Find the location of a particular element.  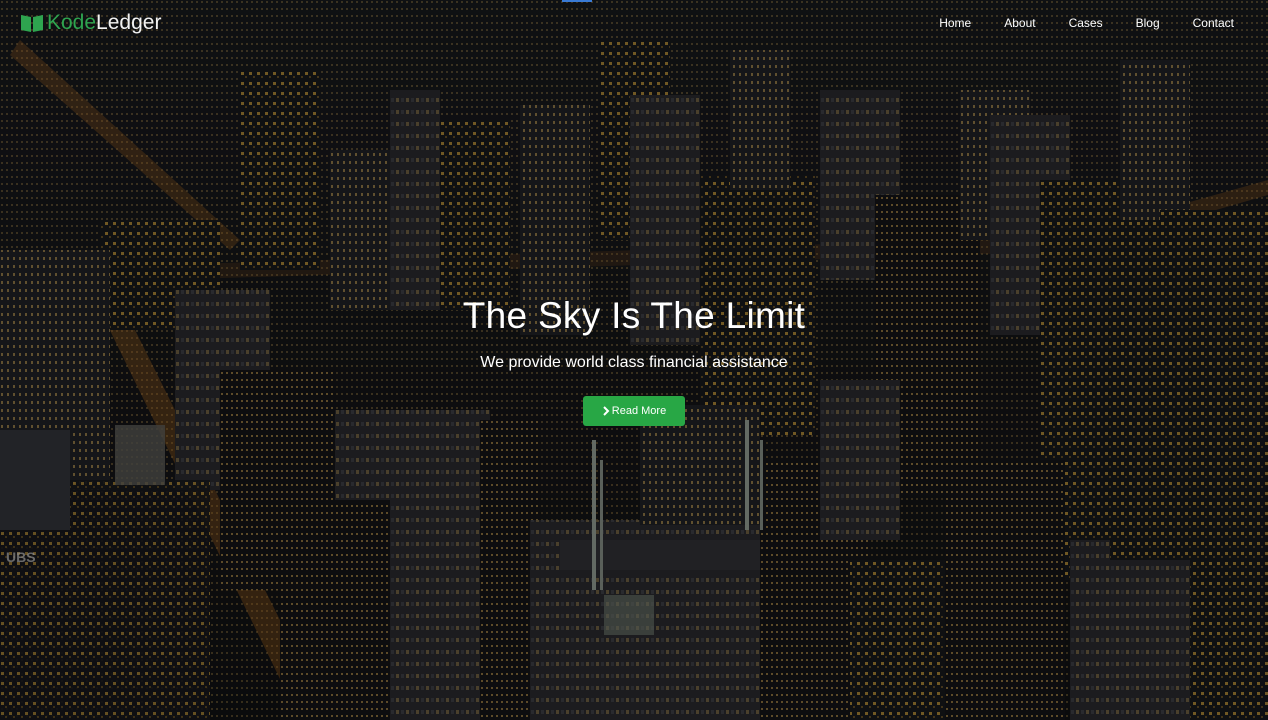

nav-item-about: About is located at coordinates (1019, 23).